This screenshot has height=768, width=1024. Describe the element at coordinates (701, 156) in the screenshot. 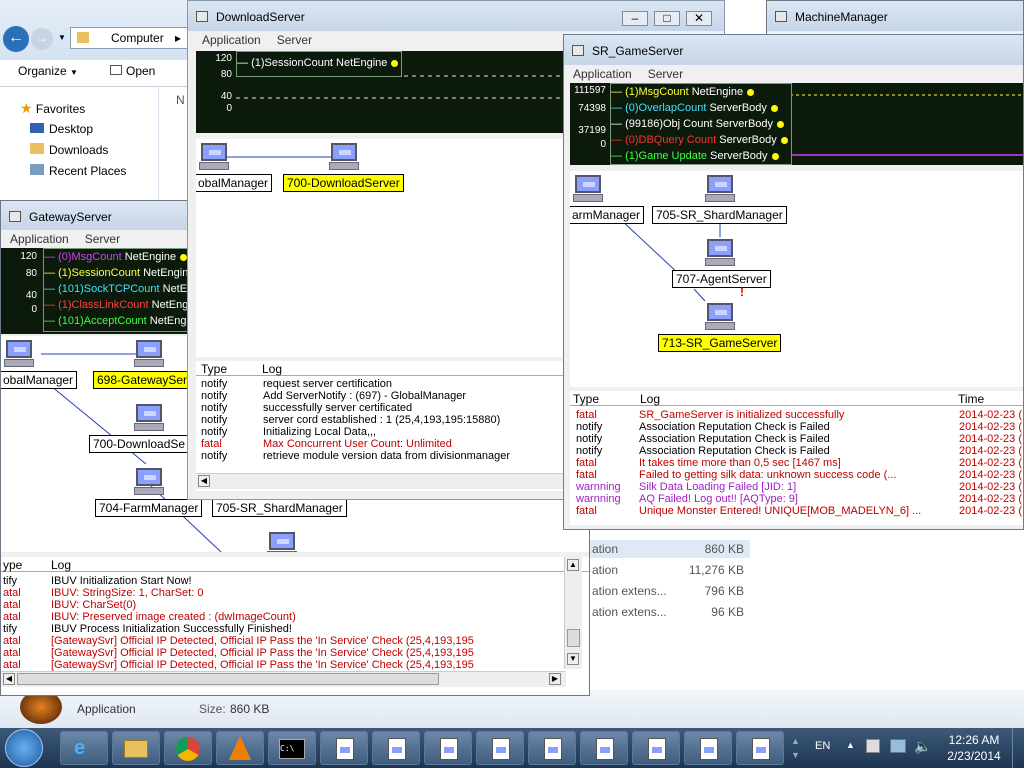

I see `legend-item: — (1)Game Update ServerBody` at that location.